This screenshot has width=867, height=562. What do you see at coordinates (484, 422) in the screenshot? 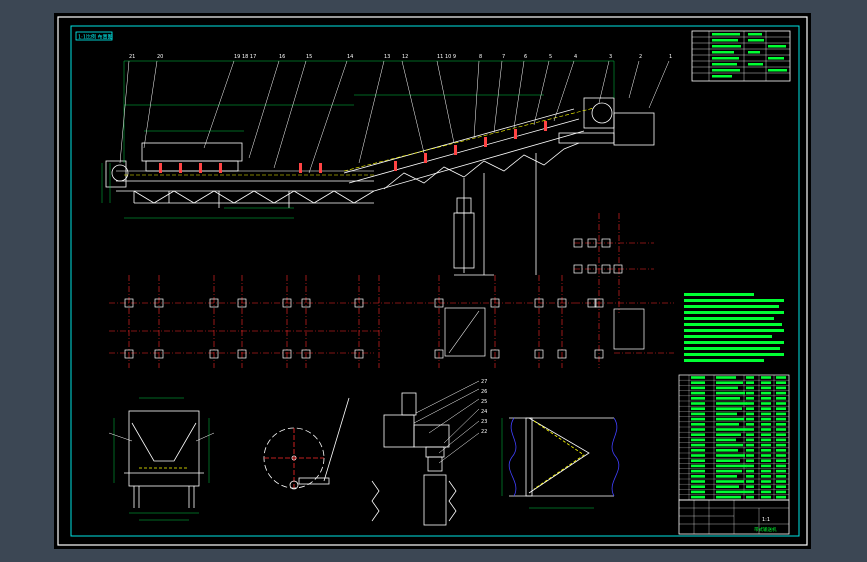
I see `callout-label: 23` at bounding box center [484, 422].